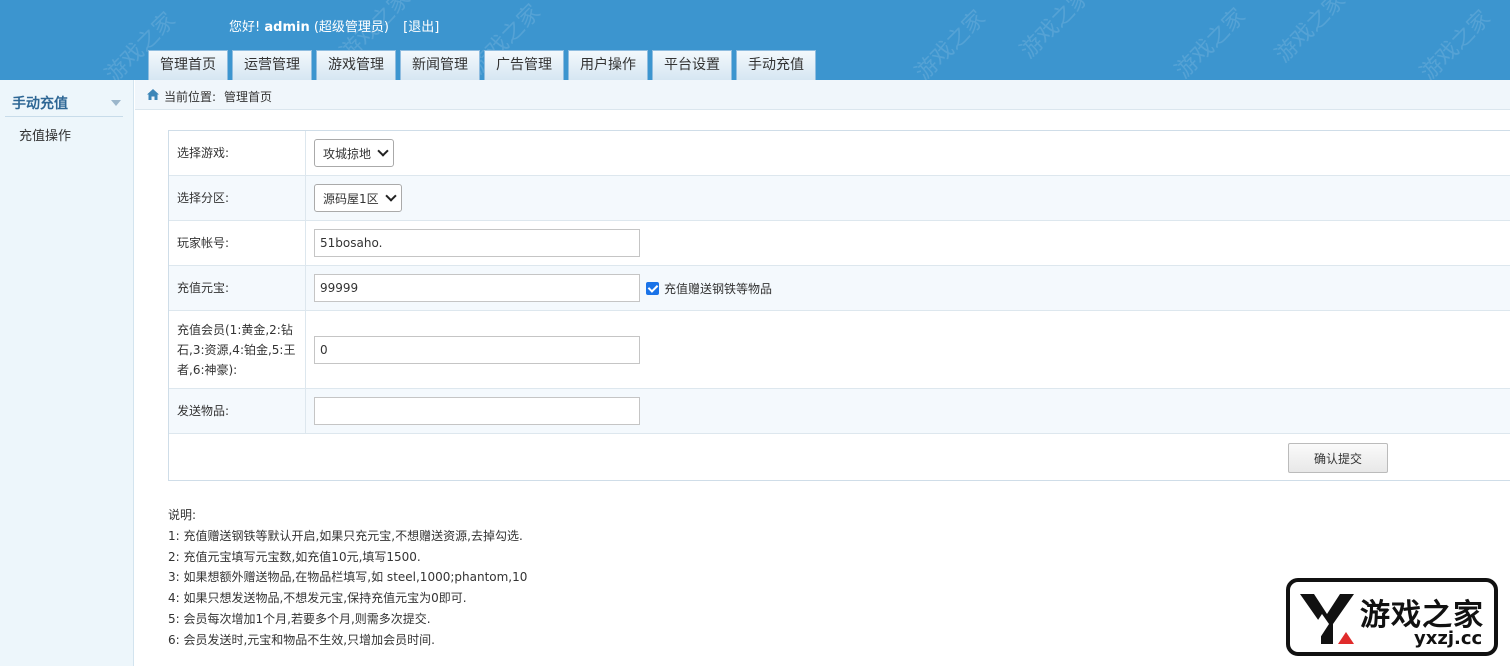  Describe the element at coordinates (421, 27) in the screenshot. I see `logout-link: [退出]` at that location.